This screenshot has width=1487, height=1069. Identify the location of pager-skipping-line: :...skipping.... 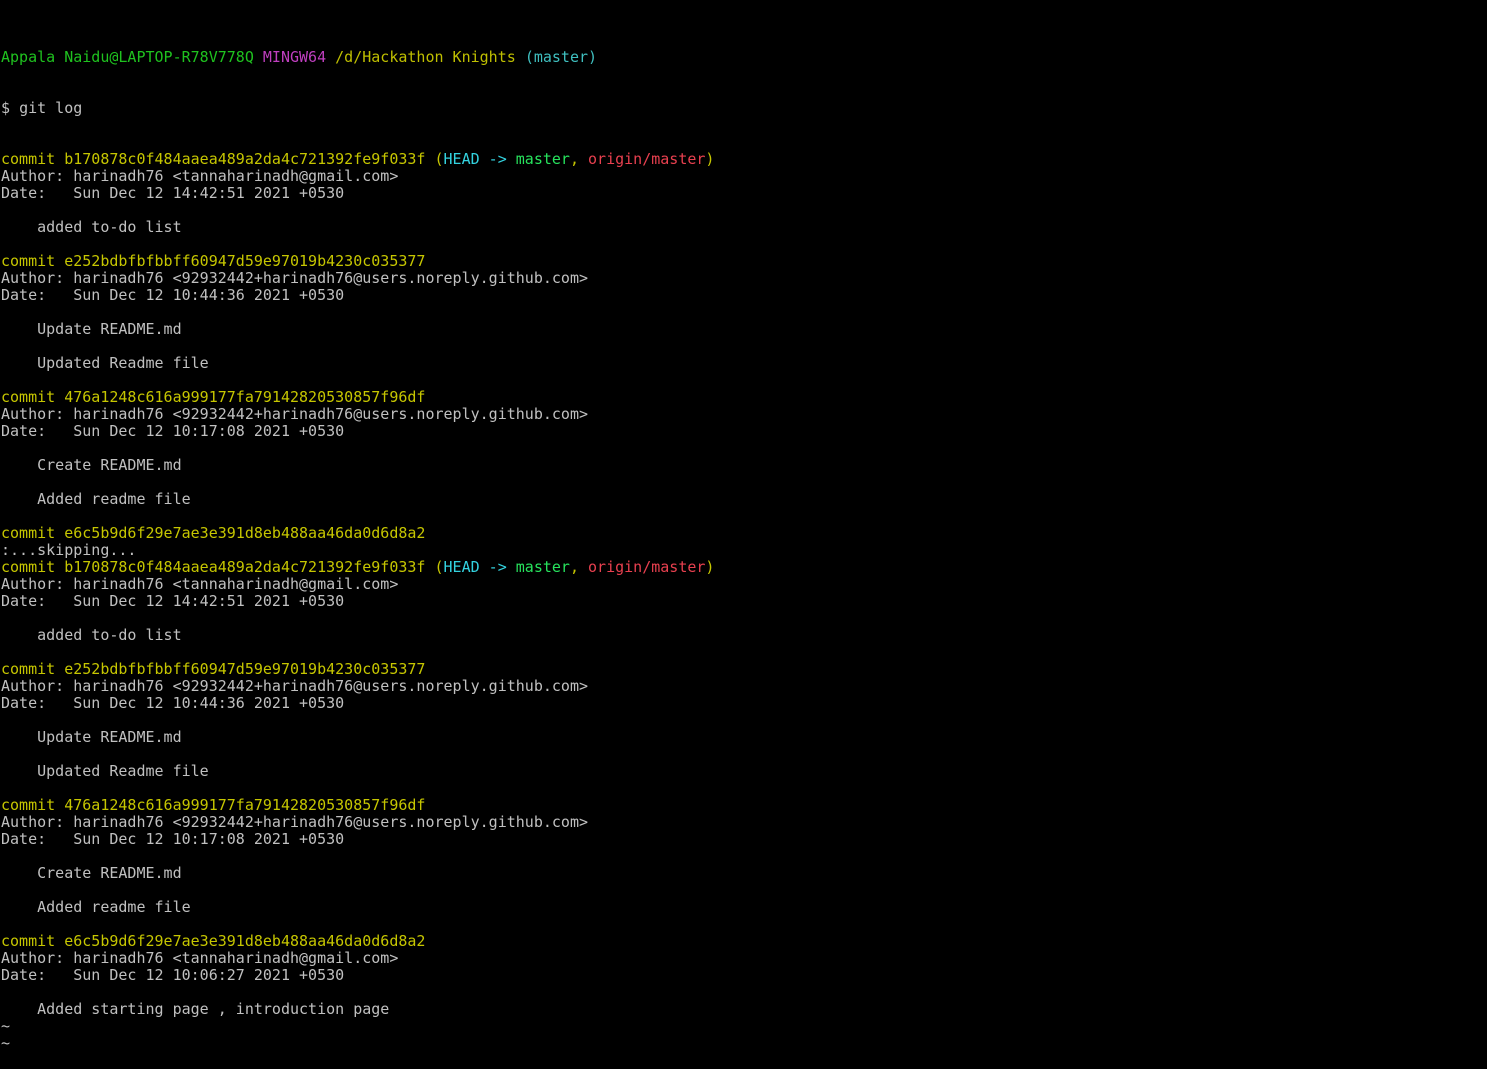
(69, 550).